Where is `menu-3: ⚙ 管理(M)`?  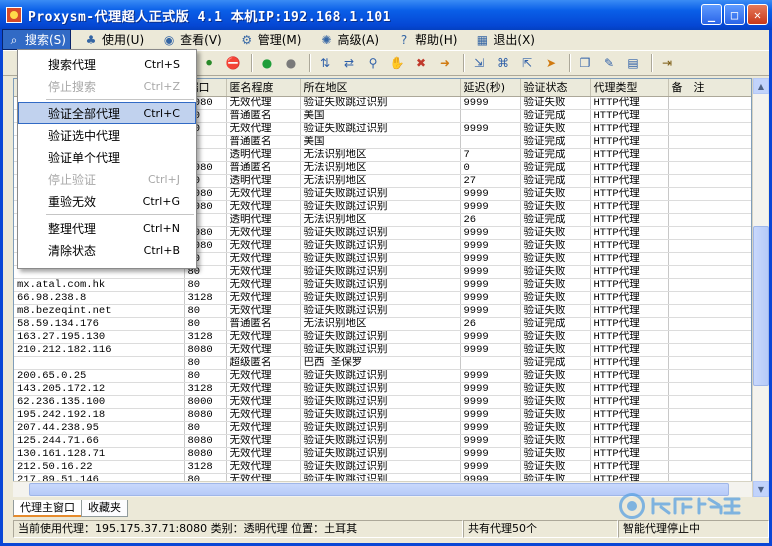 menu-3: ⚙ 管理(M) is located at coordinates (271, 39).